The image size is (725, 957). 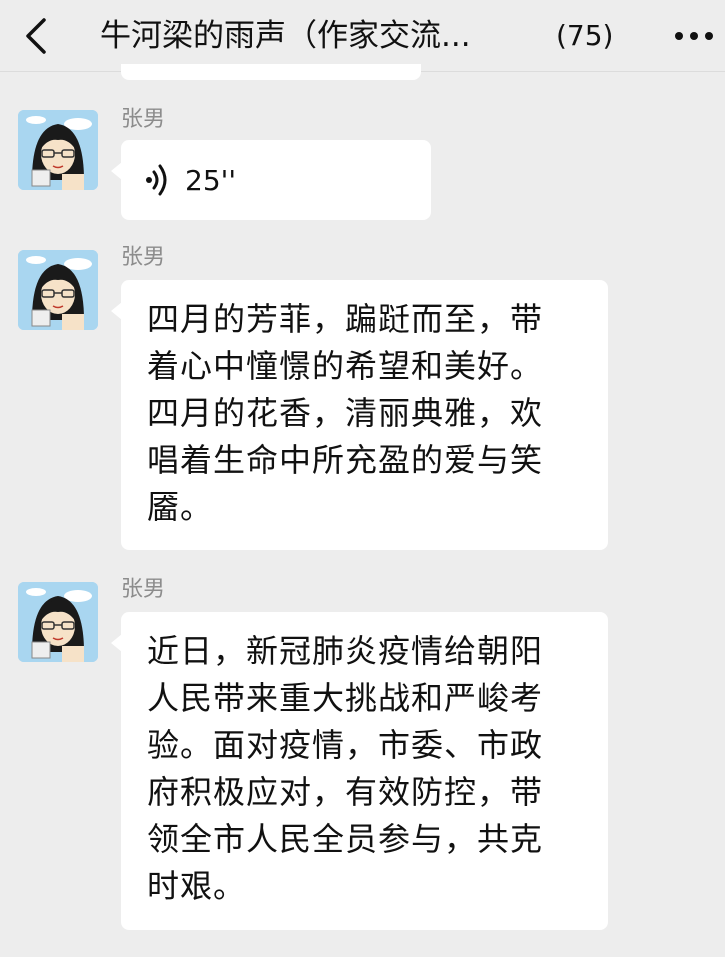 What do you see at coordinates (158, 180) in the screenshot?
I see `voice-waves-icon` at bounding box center [158, 180].